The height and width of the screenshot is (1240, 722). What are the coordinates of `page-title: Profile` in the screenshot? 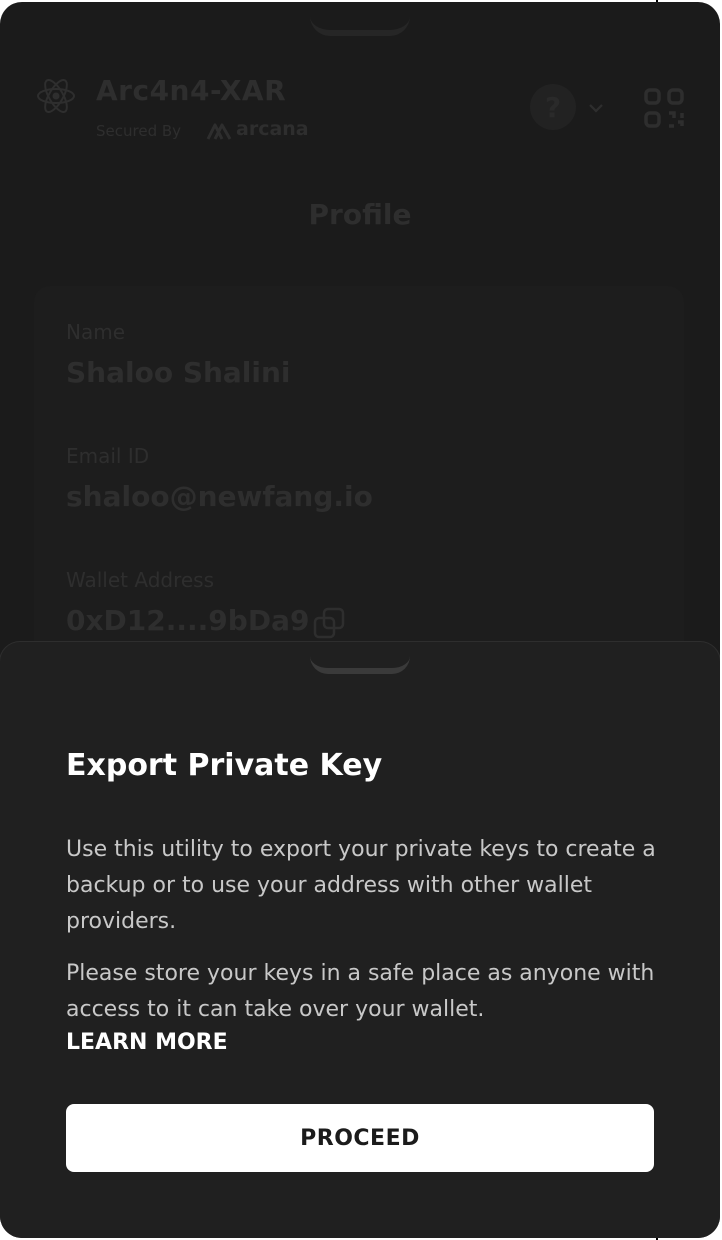 It's located at (360, 214).